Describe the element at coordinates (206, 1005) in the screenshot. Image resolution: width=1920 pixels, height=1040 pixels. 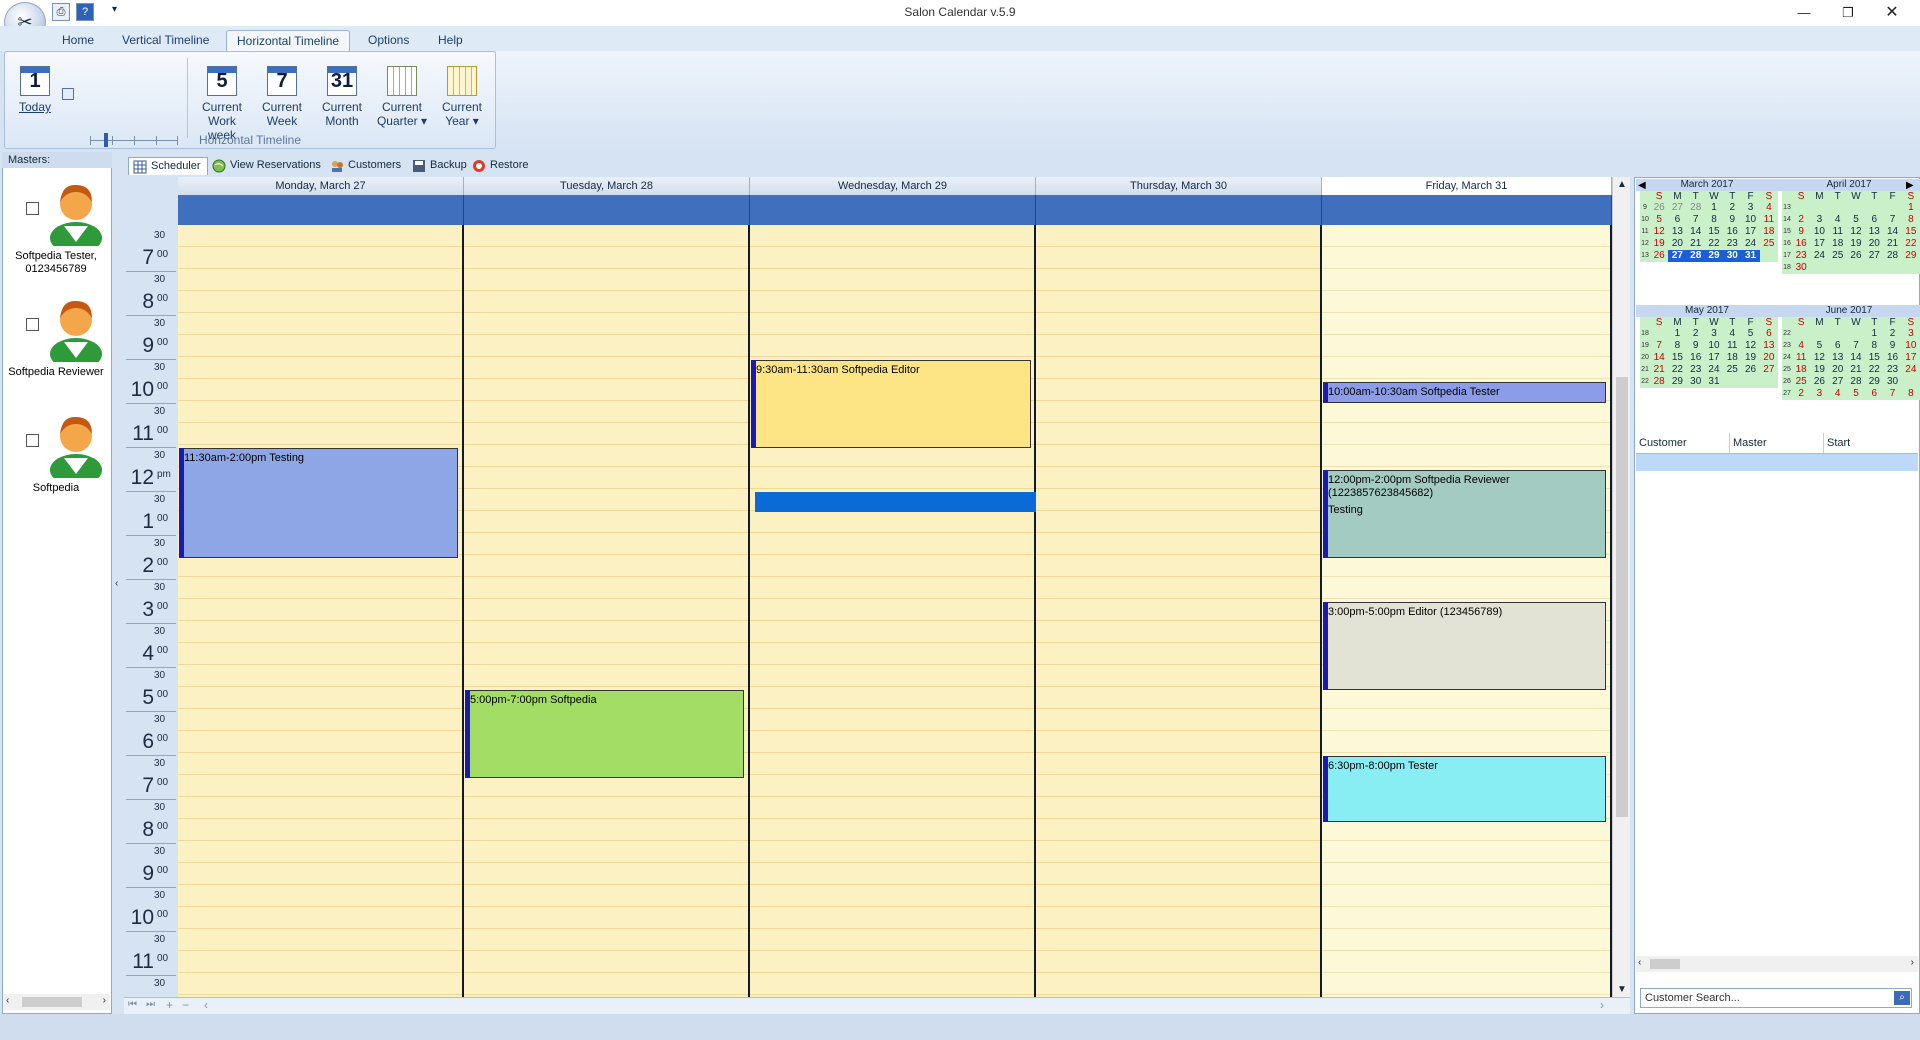
I see `scroll-left-icon: ‹` at that location.